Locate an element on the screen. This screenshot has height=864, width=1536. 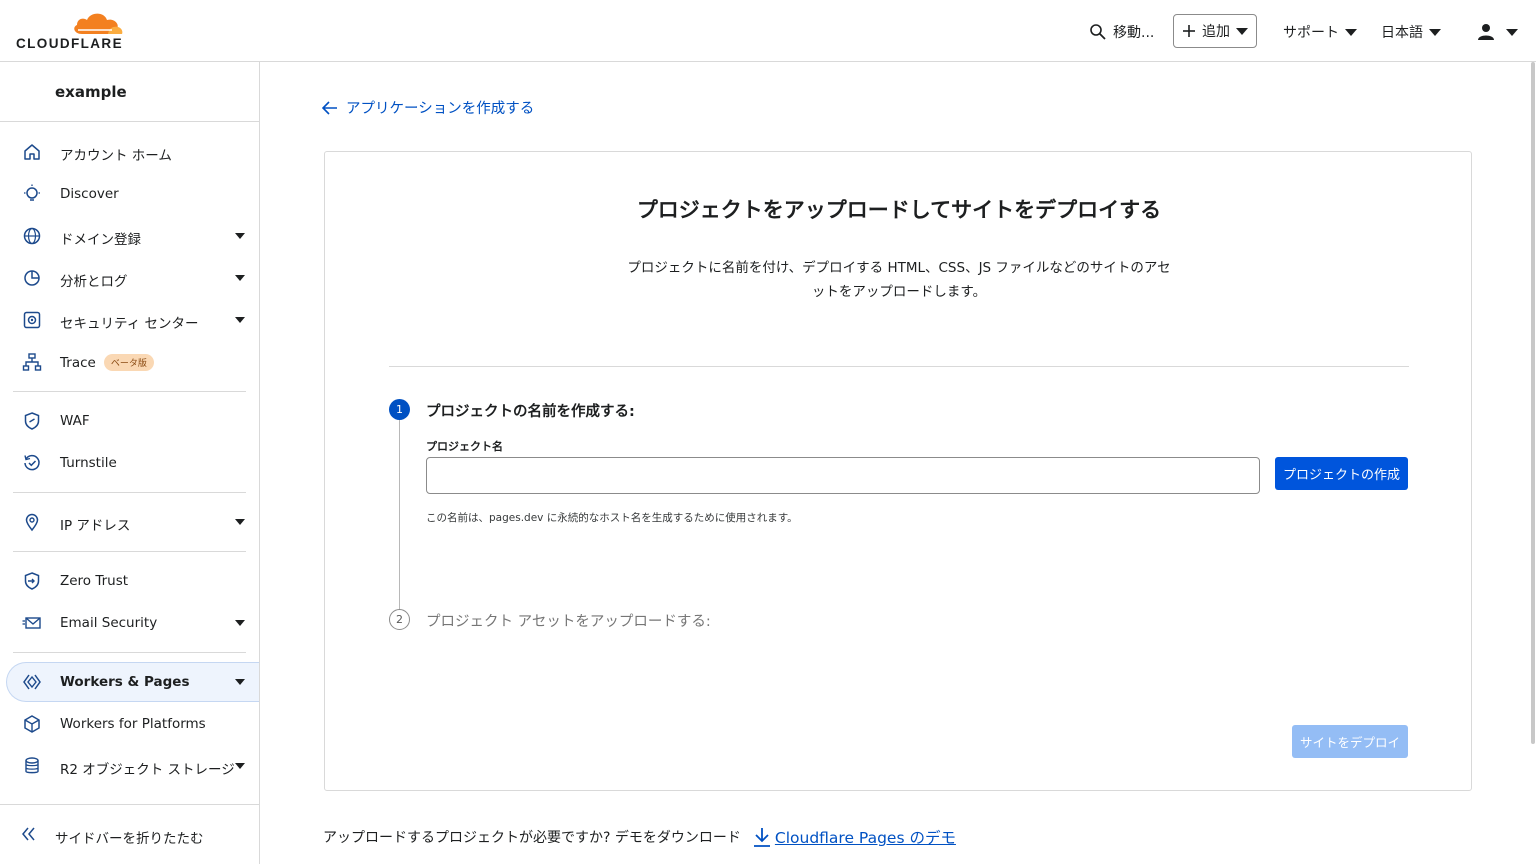
add-label: 追加 is located at coordinates (1216, 32).